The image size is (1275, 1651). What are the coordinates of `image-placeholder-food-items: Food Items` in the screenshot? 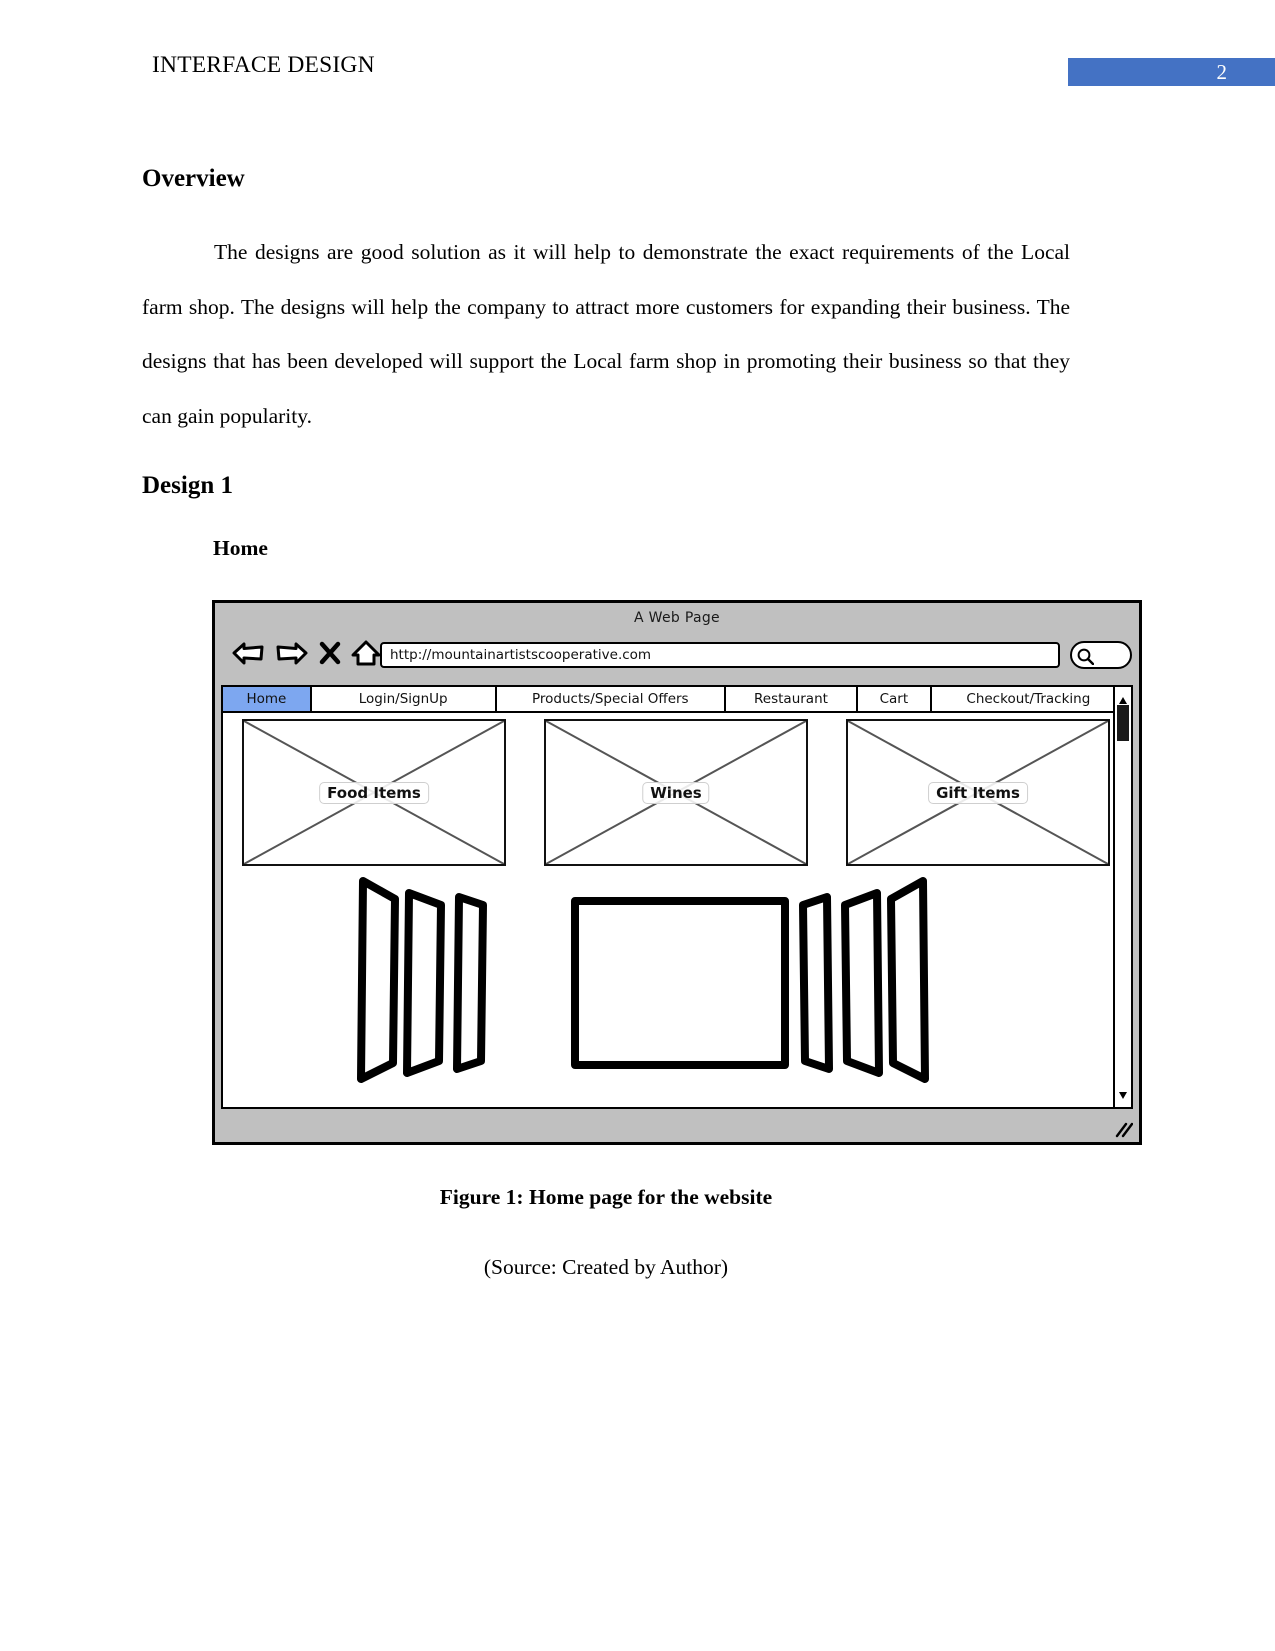 It's located at (374, 792).